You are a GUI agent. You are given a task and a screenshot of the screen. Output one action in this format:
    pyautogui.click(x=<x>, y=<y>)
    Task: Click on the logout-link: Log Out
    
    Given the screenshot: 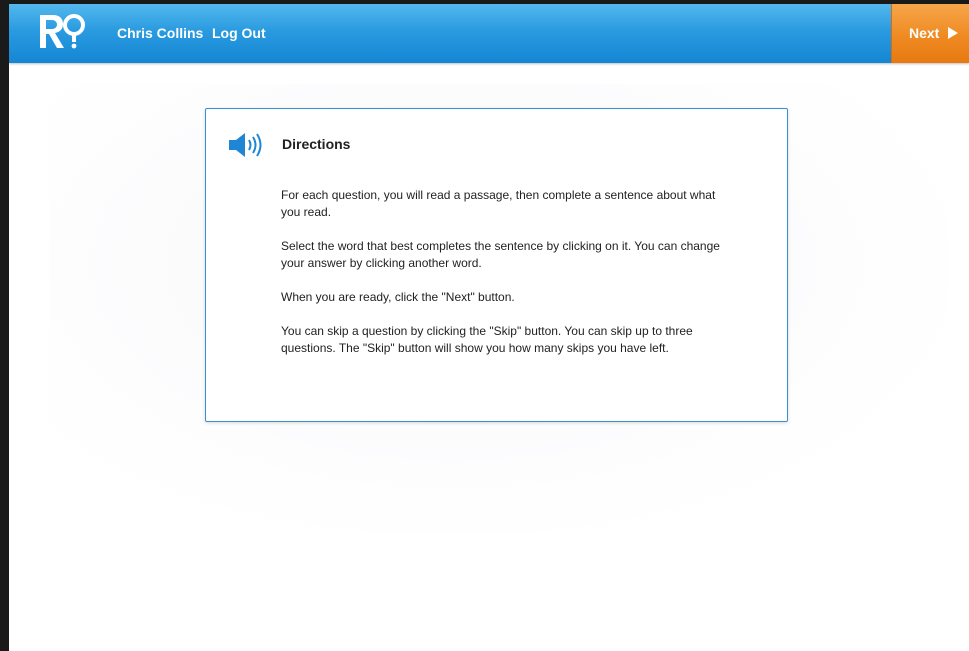 What is the action you would take?
    pyautogui.click(x=239, y=33)
    